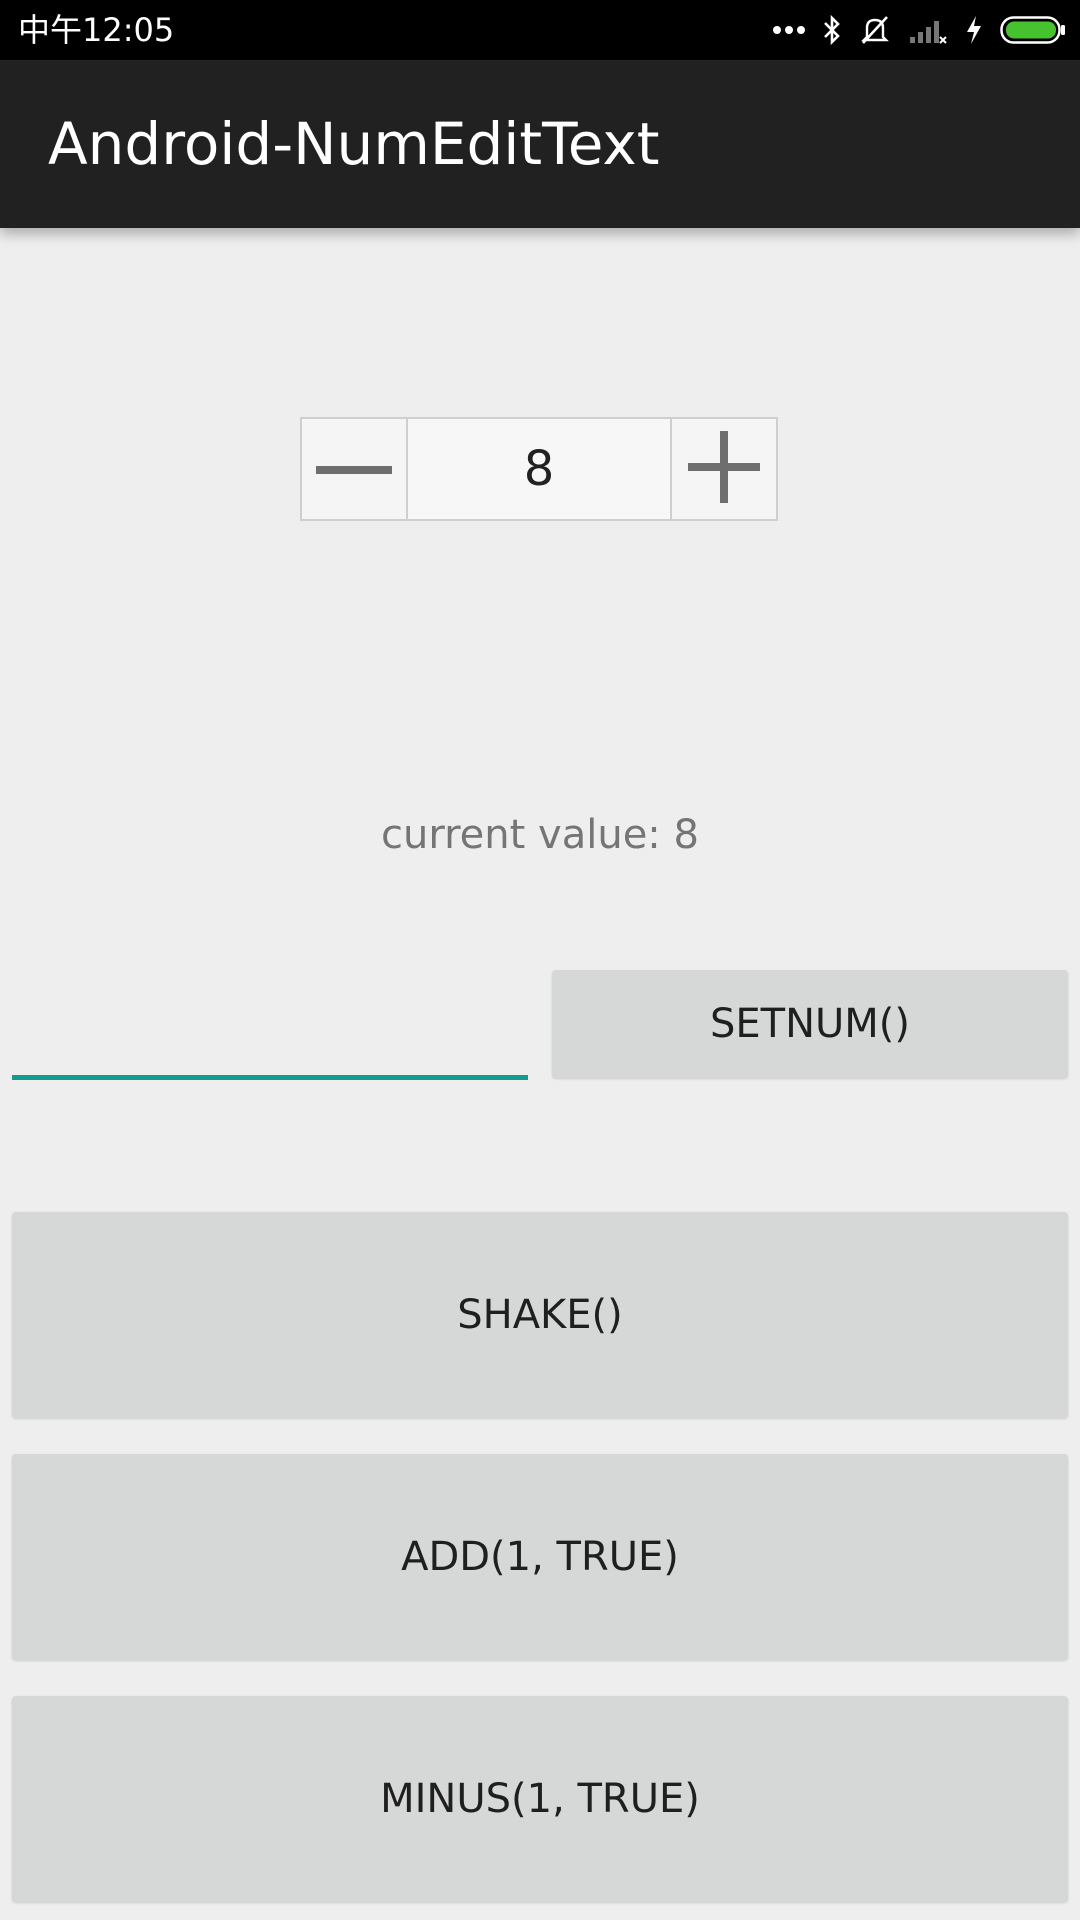 Image resolution: width=1080 pixels, height=1920 pixels. What do you see at coordinates (540, 30) in the screenshot?
I see `status-bar: 中午12:05` at bounding box center [540, 30].